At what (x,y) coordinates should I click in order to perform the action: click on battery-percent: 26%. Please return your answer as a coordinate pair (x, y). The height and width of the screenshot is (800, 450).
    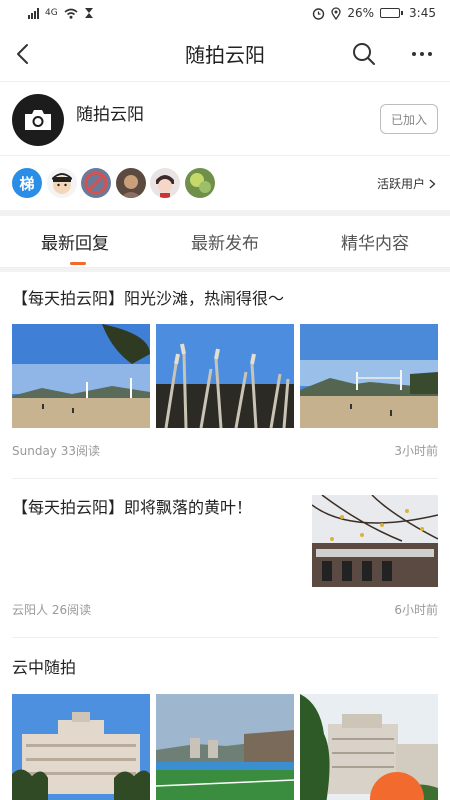
    Looking at the image, I should click on (361, 13).